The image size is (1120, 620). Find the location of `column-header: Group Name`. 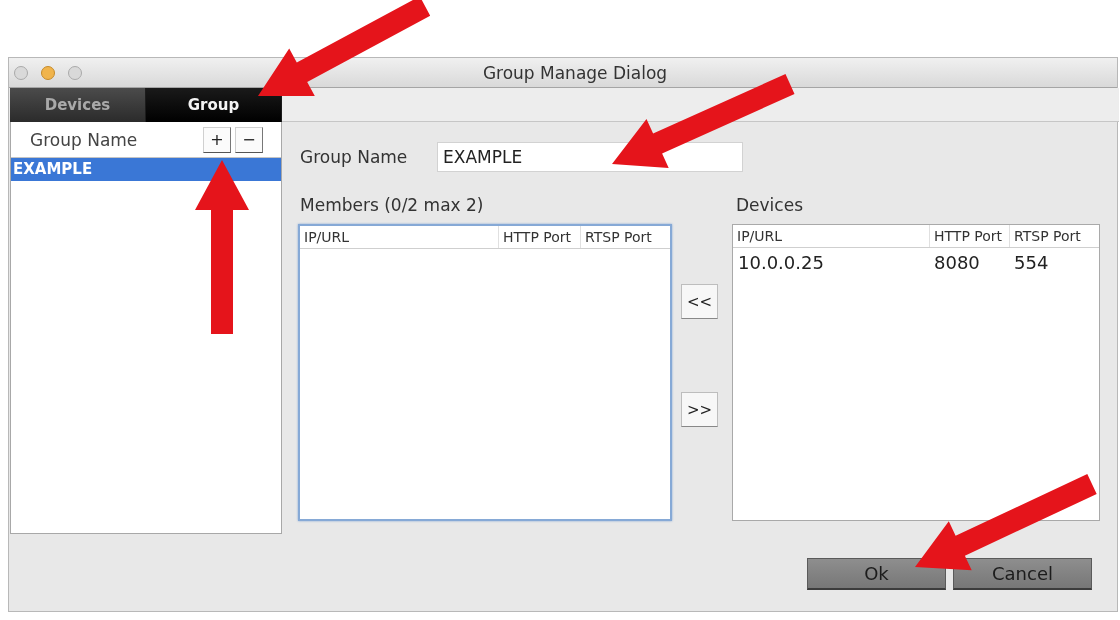

column-header: Group Name is located at coordinates (84, 139).